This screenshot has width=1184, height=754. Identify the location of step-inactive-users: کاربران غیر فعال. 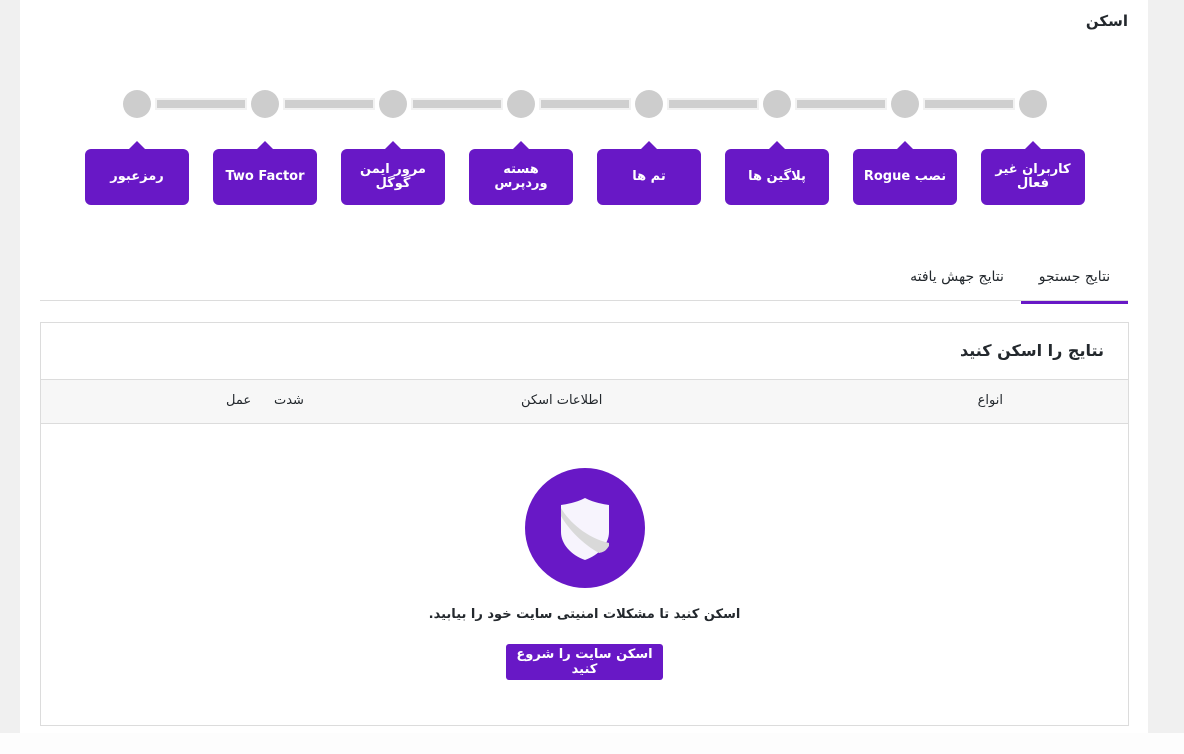
(1033, 173).